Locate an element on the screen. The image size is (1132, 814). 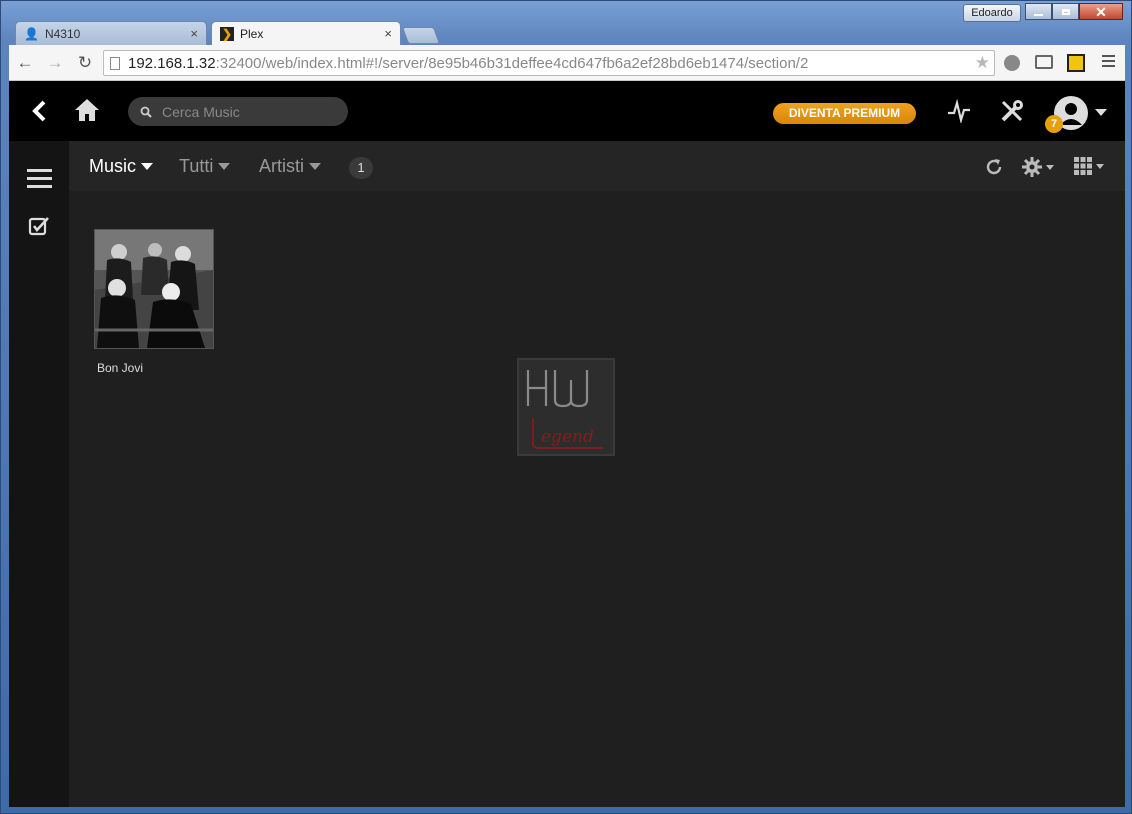
library-dropdown: Music is located at coordinates (121, 166).